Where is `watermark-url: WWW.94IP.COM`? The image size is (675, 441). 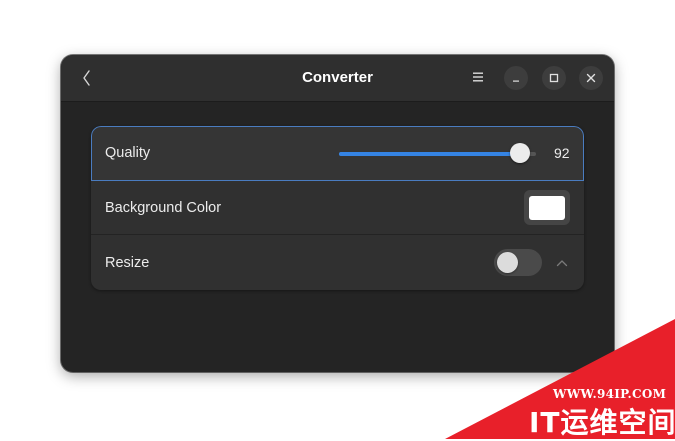 watermark-url: WWW.94IP.COM is located at coordinates (610, 394).